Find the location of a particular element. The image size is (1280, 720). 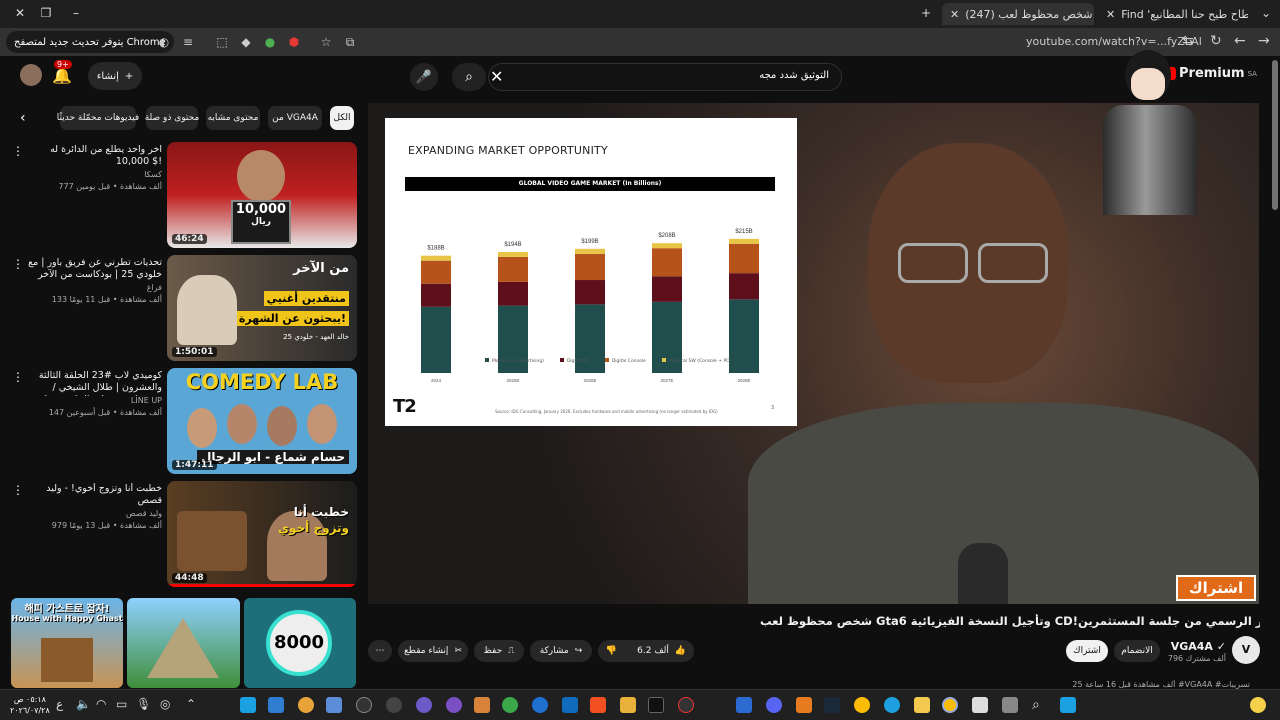

rec-channel: وليد قصص is located at coordinates (95, 513).